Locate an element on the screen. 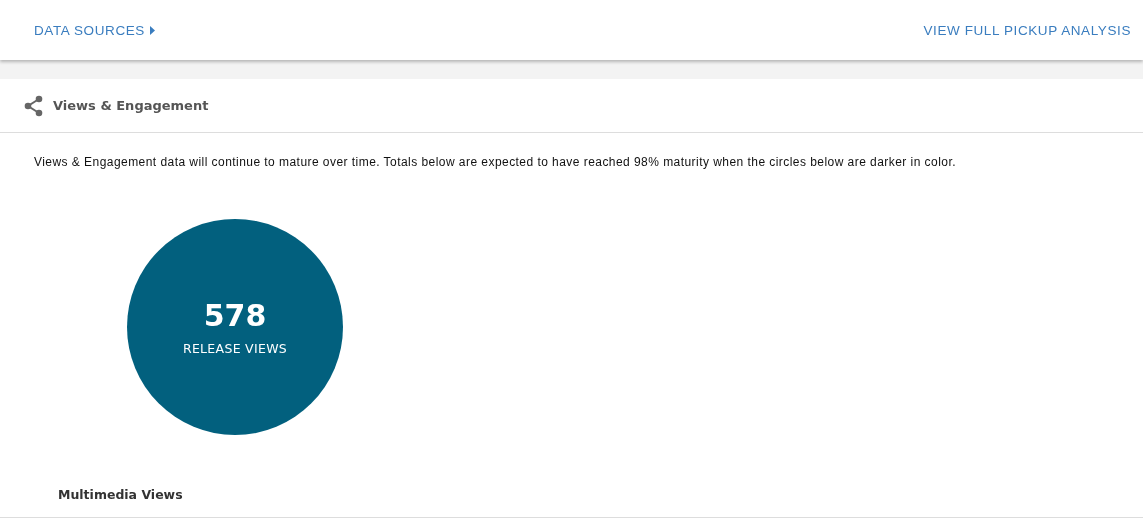 Image resolution: width=1143 pixels, height=530 pixels. metric-value: 578 is located at coordinates (235, 315).